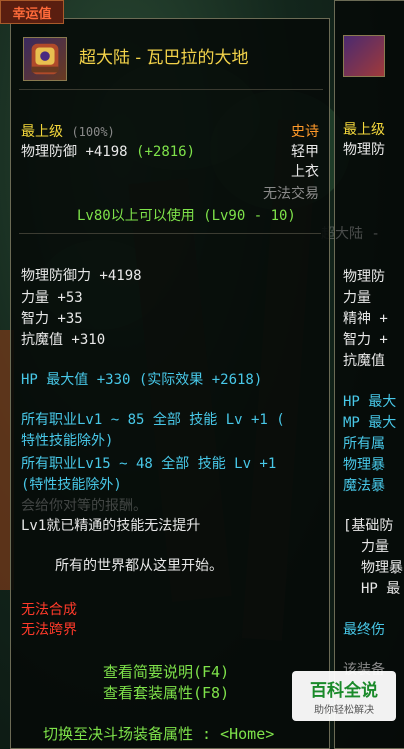 The height and width of the screenshot is (749, 404). I want to click on defense-bonus: (+2816), so click(166, 152).